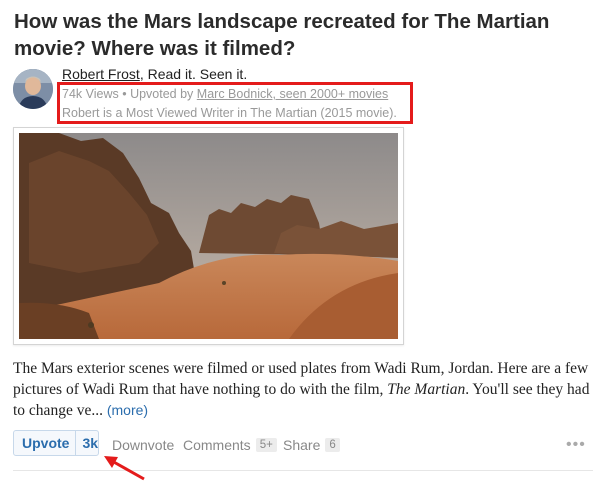 This screenshot has width=600, height=486. I want to click on author-name-link: Robert Frost, so click(101, 74).